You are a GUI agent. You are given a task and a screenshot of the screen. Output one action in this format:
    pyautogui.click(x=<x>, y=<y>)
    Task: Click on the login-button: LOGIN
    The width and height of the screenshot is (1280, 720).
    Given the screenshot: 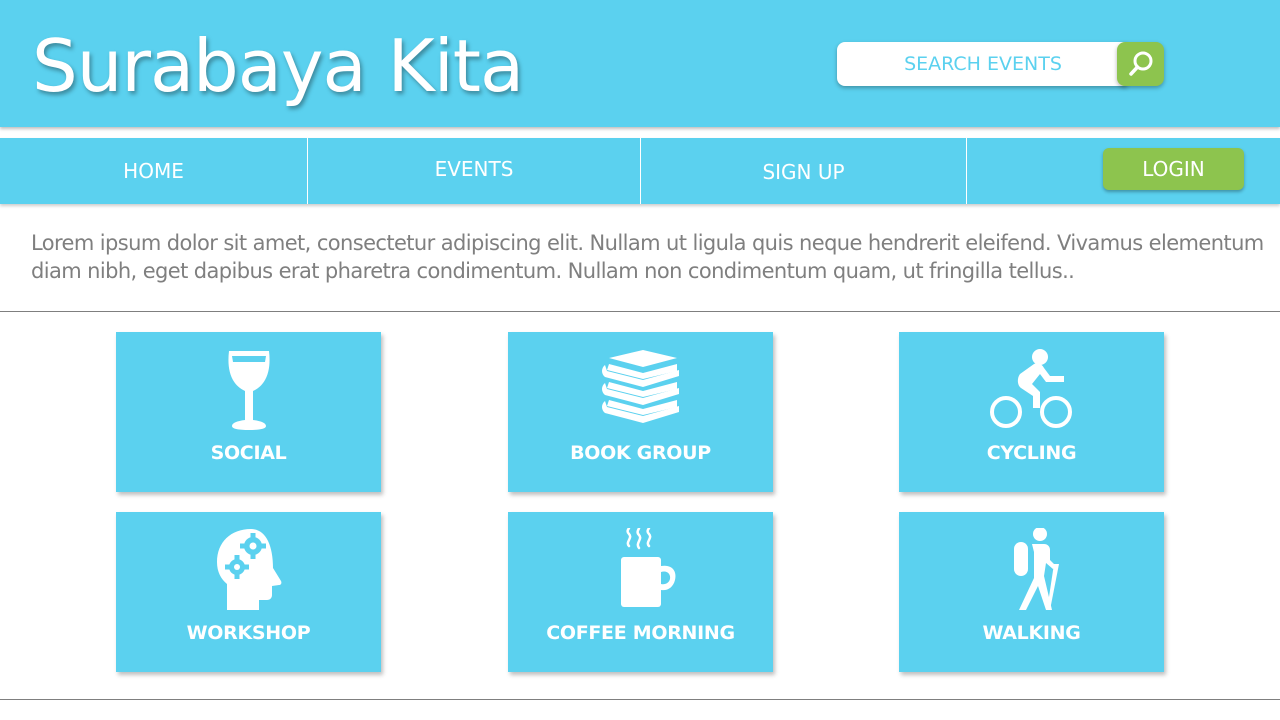 What is the action you would take?
    pyautogui.click(x=1173, y=169)
    